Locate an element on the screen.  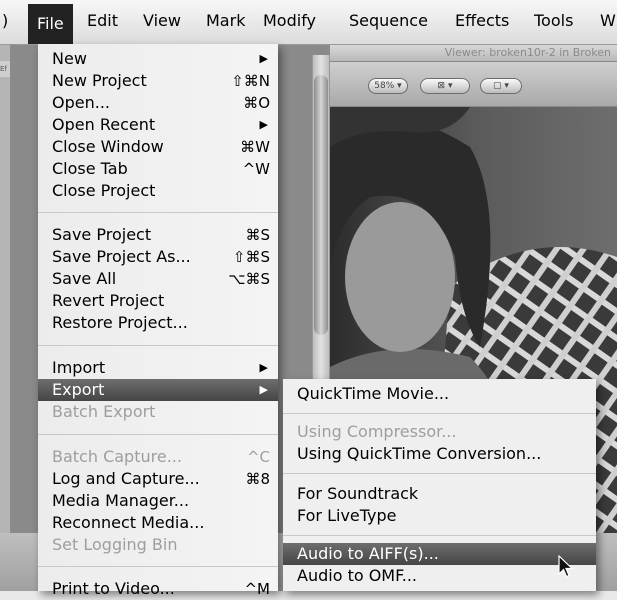
menu-item-label: Save Project is located at coordinates (102, 234).